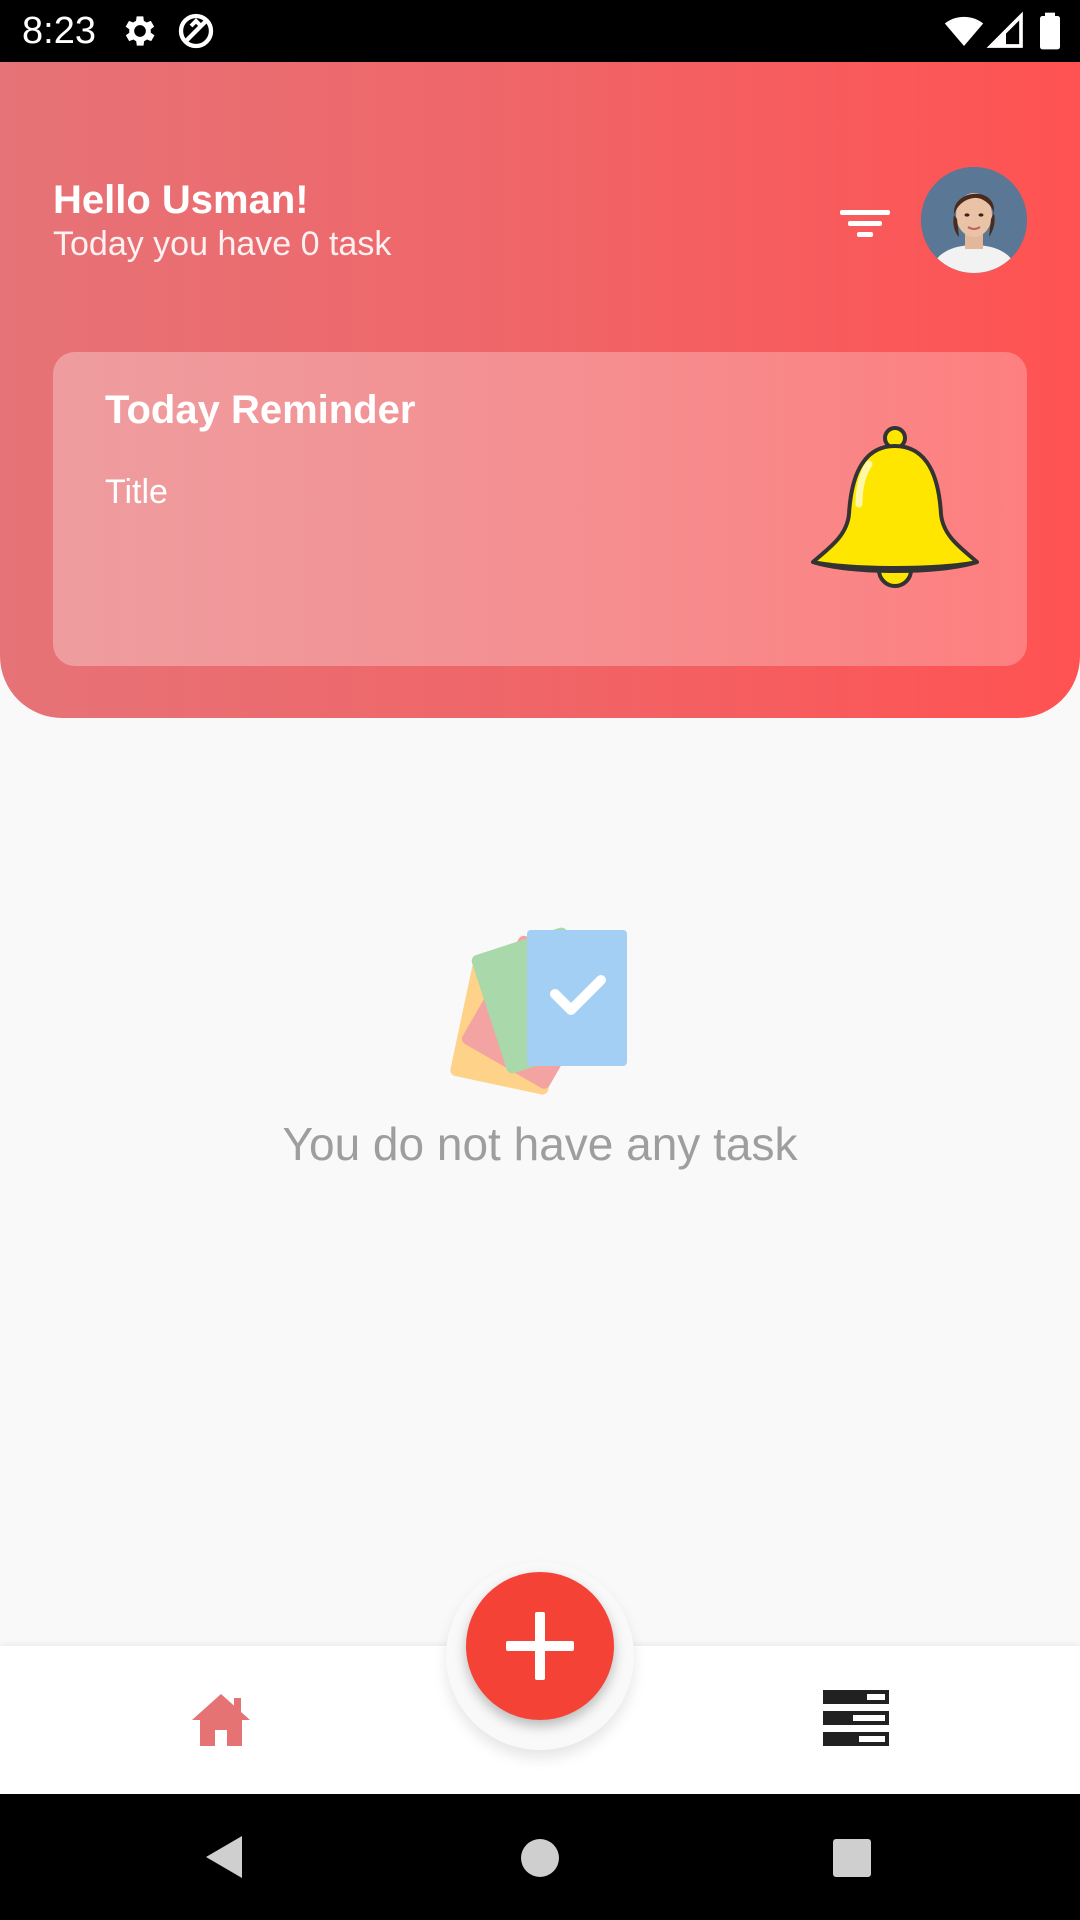 Image resolution: width=1080 pixels, height=1920 pixels. Describe the element at coordinates (140, 31) in the screenshot. I see `gear-icon` at that location.